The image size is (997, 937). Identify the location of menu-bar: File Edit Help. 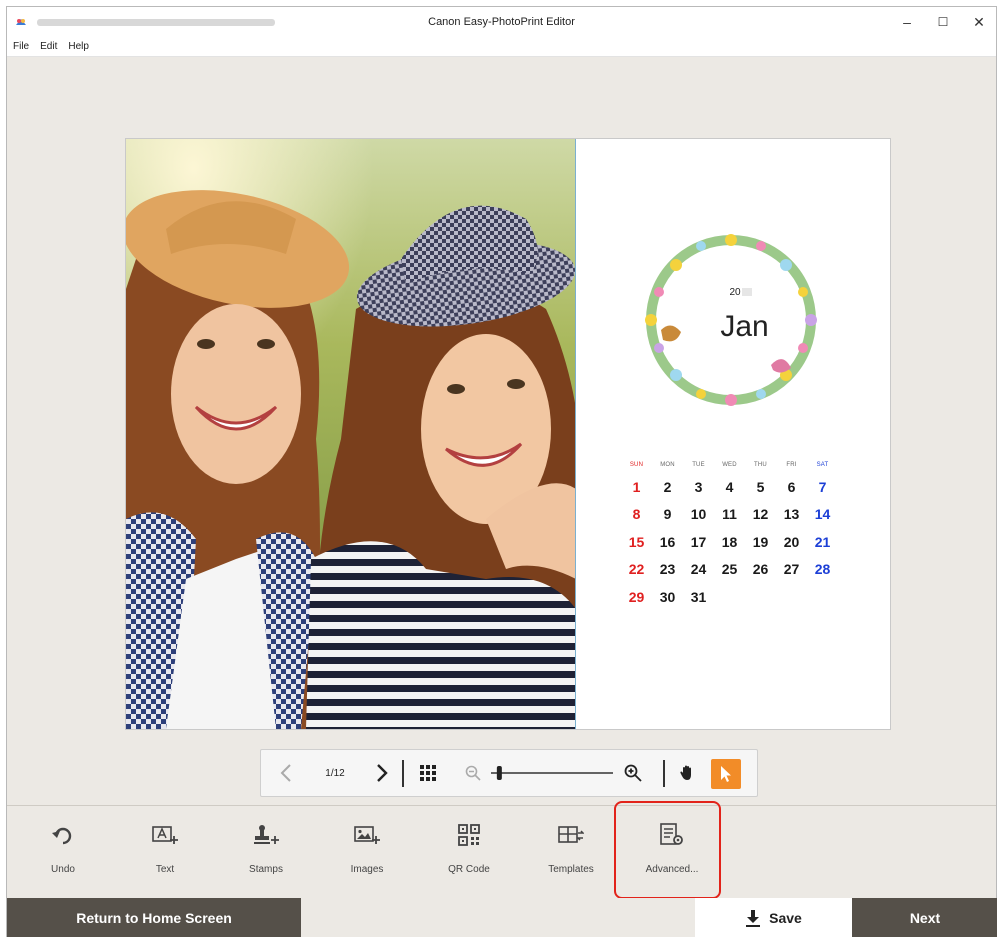
(501, 47).